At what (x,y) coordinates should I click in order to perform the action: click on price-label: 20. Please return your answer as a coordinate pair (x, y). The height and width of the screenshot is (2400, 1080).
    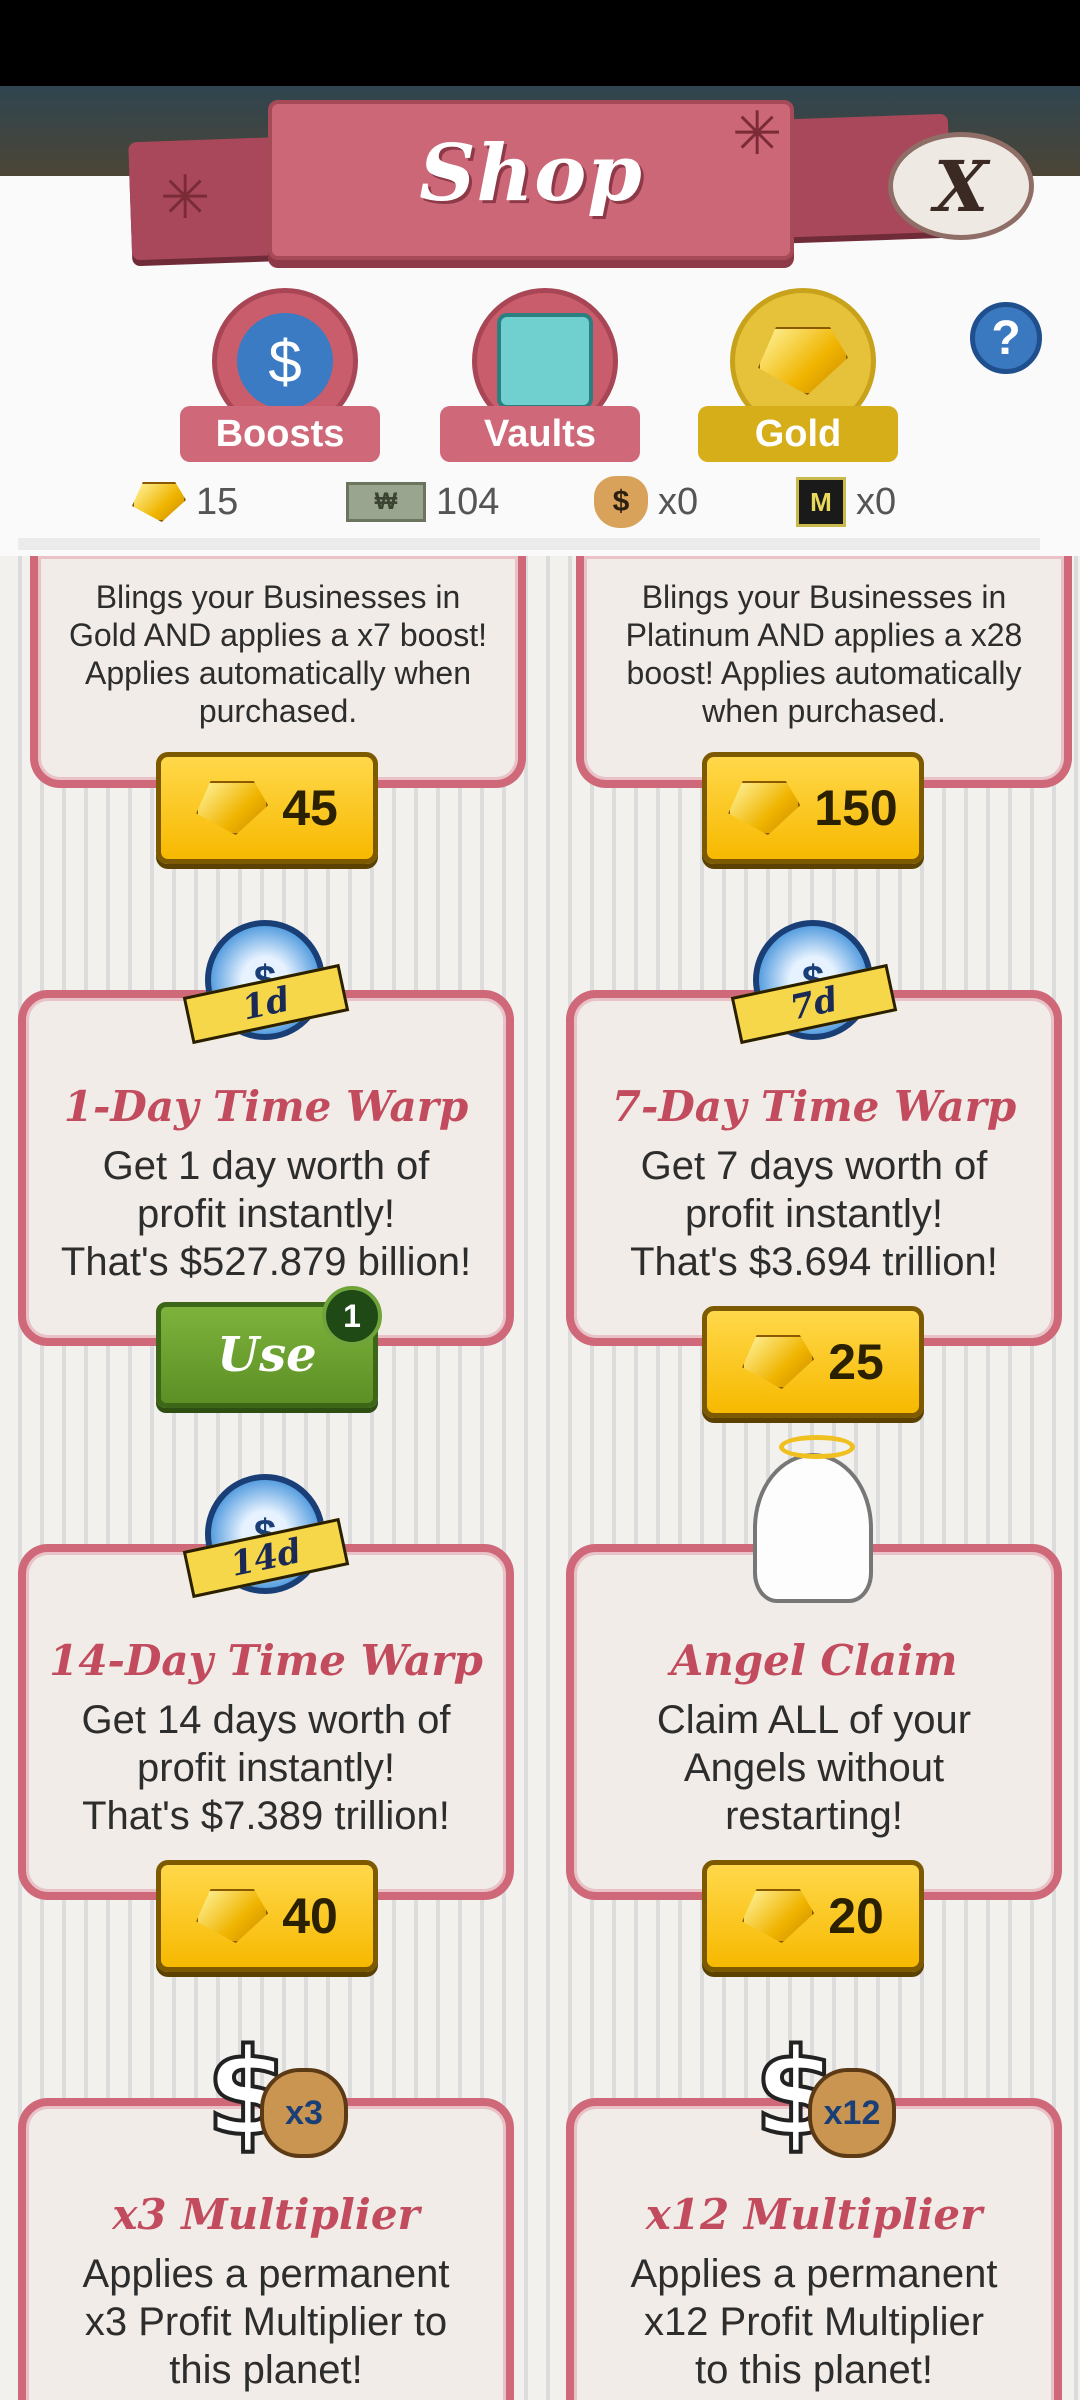
    Looking at the image, I should click on (856, 1916).